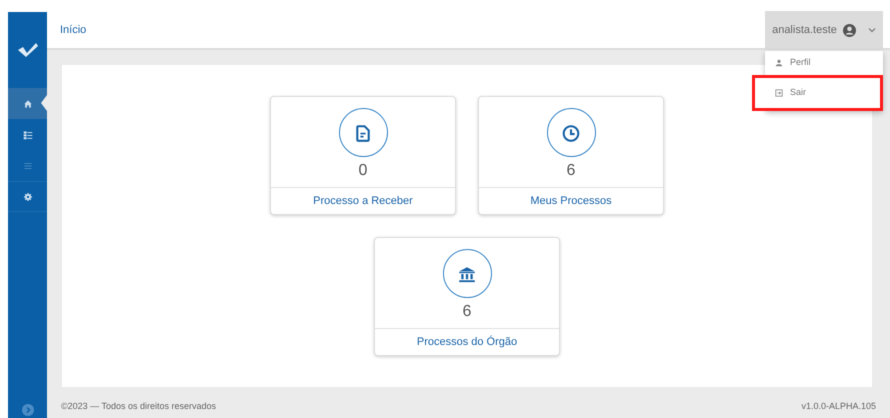 This screenshot has width=890, height=418. Describe the element at coordinates (28, 410) in the screenshot. I see `chevron-circle-icon` at that location.